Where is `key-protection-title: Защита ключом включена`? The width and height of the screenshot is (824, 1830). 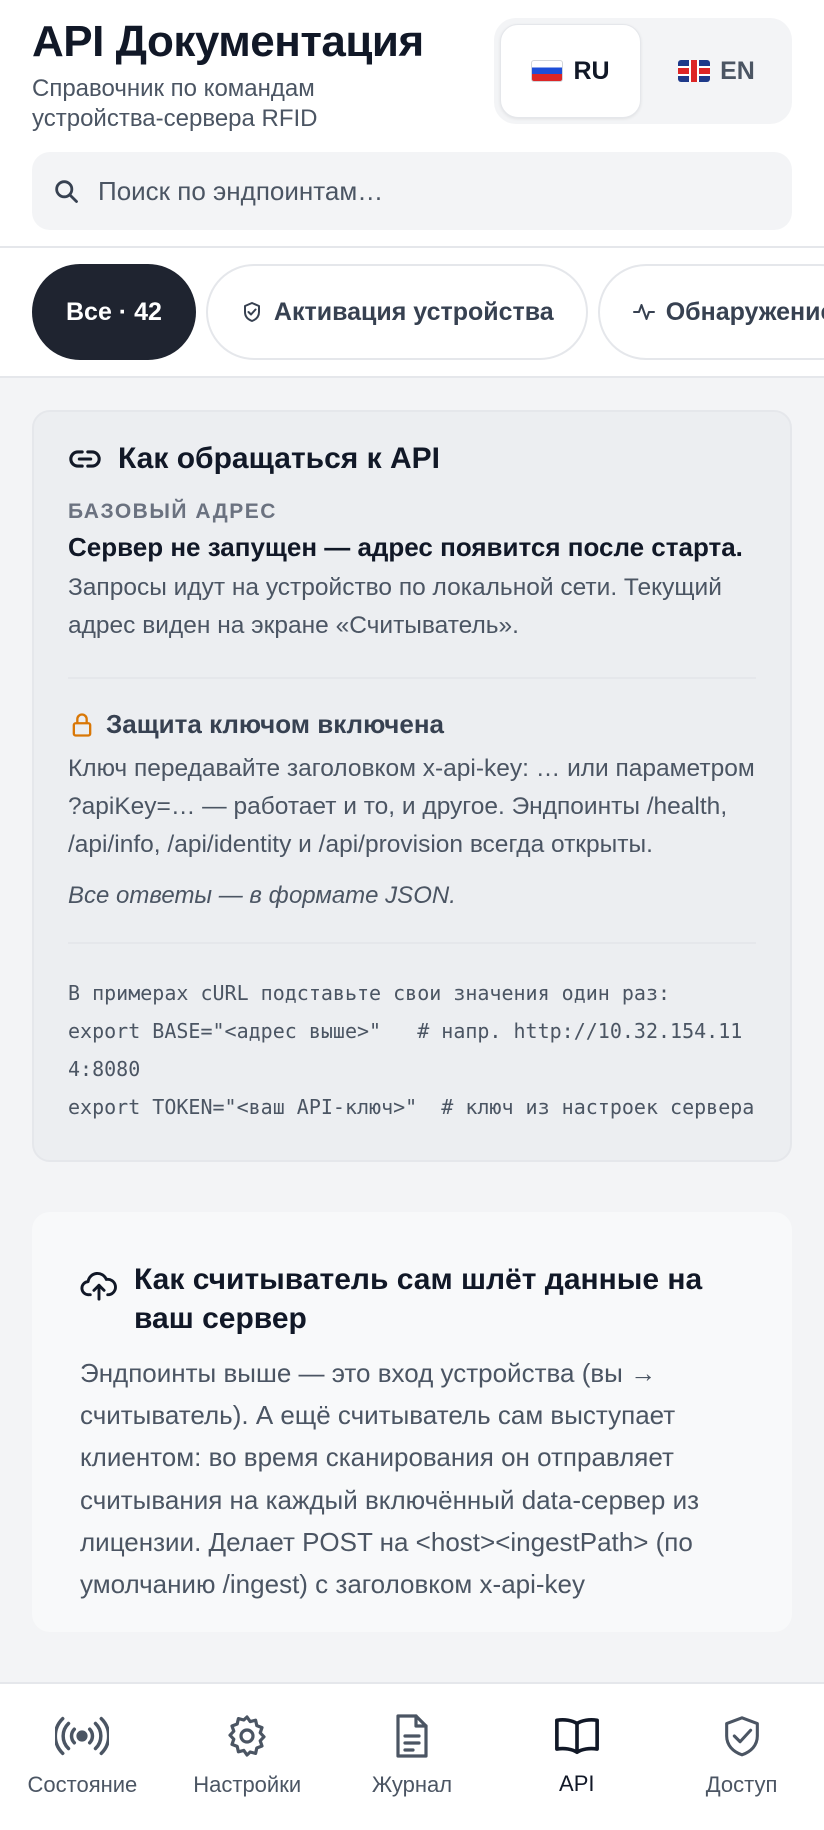
key-protection-title: Защита ключом включена is located at coordinates (412, 724).